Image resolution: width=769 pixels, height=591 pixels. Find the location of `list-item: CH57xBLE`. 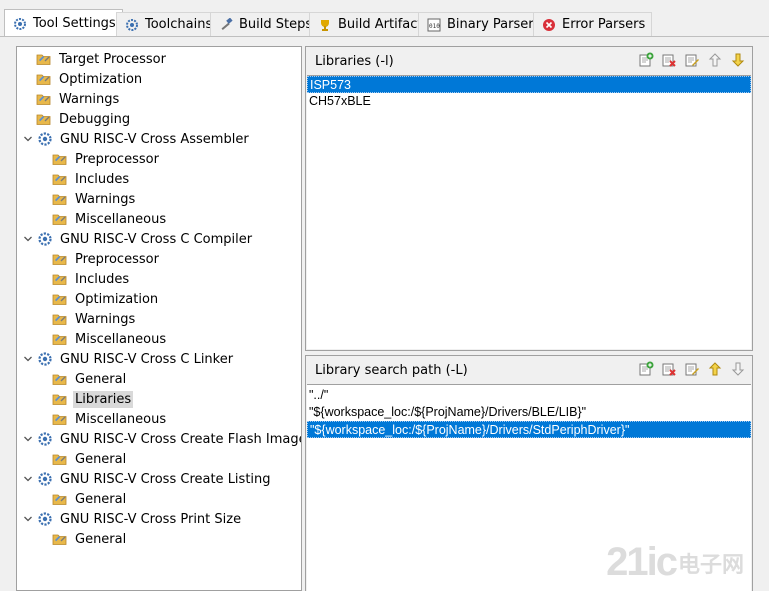

list-item: CH57xBLE is located at coordinates (529, 101).